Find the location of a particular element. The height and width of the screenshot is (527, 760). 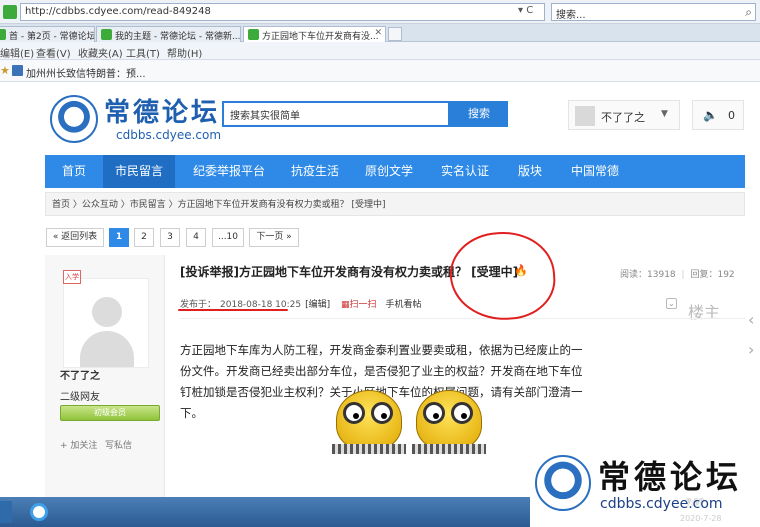

edit-link: [编辑] is located at coordinates (317, 305).